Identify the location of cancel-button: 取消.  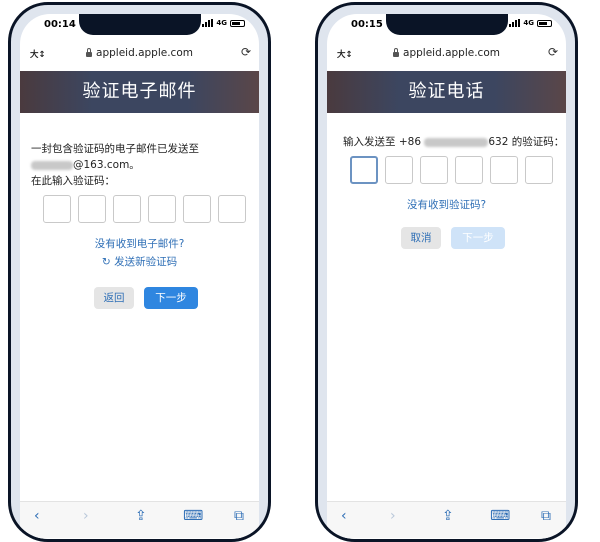
(421, 238).